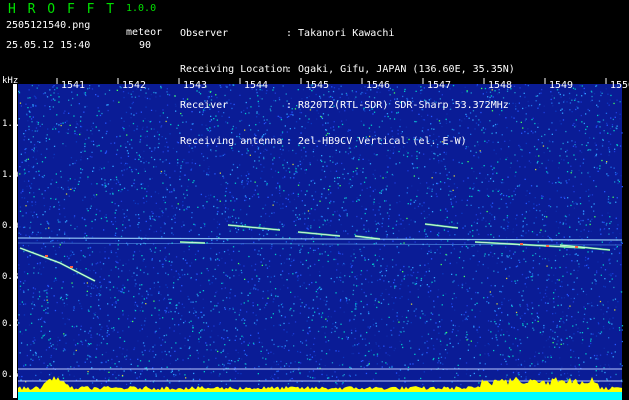 The width and height of the screenshot is (629, 400). Describe the element at coordinates (234, 69) in the screenshot. I see `location-label: Receiving Location` at that location.